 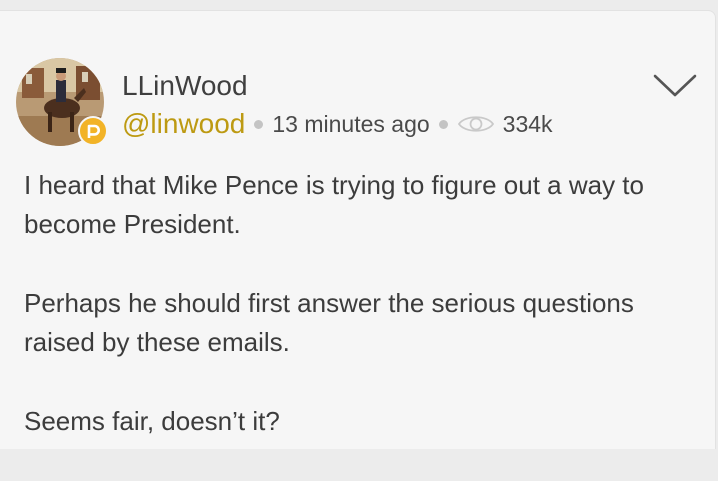 What do you see at coordinates (476, 124) in the screenshot?
I see `eye-icon` at bounding box center [476, 124].